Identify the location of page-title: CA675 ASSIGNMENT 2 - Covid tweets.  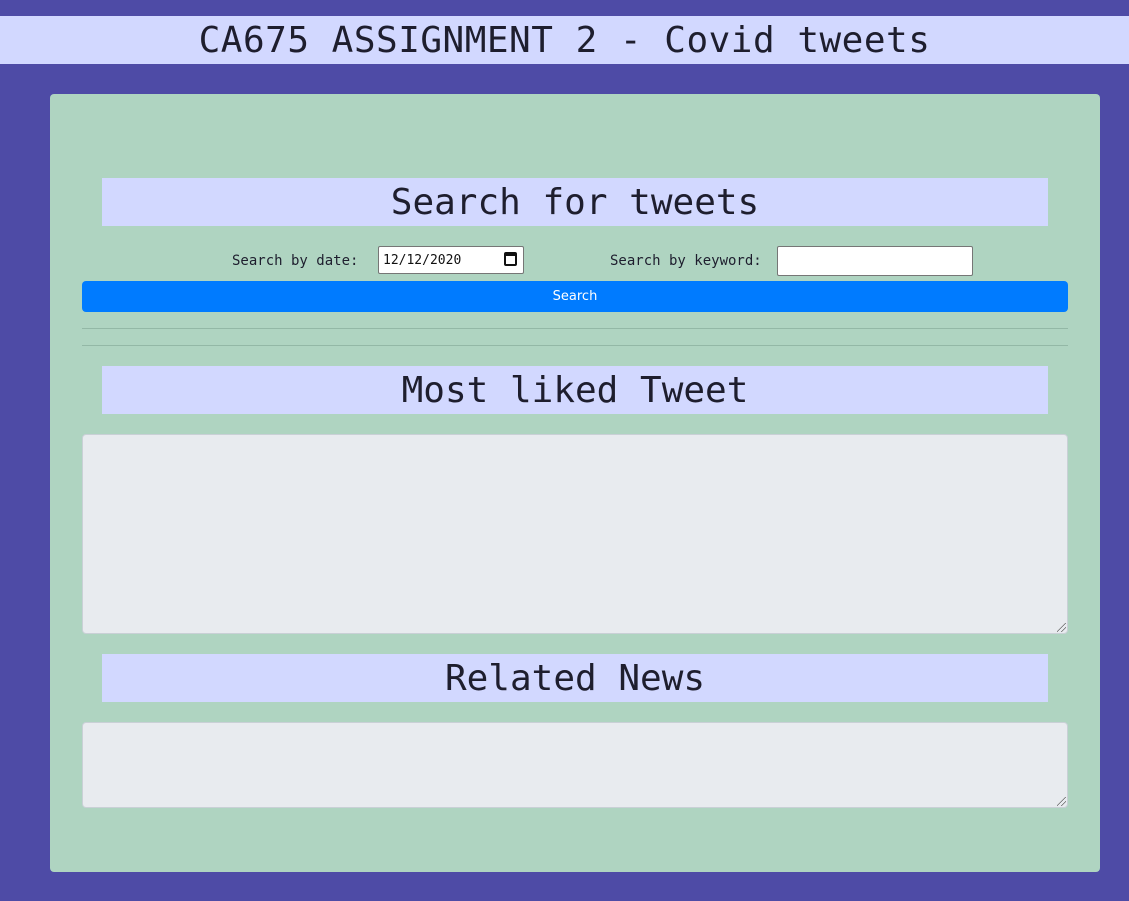
(564, 40).